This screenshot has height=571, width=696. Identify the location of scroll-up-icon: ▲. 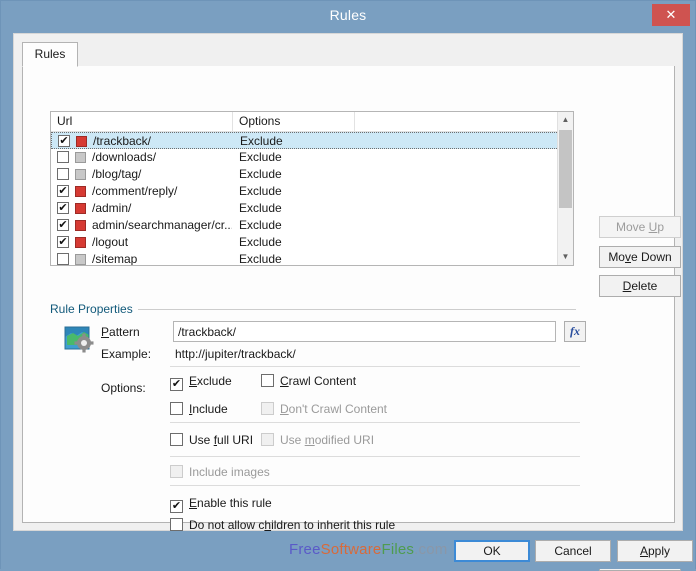
(565, 120).